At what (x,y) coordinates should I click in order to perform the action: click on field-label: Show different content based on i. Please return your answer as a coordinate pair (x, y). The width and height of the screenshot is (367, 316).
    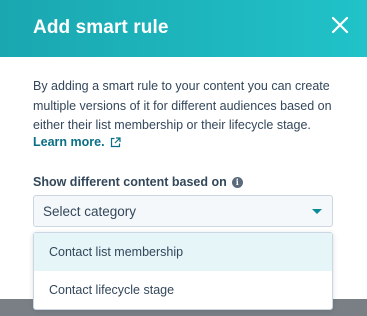
    Looking at the image, I should click on (138, 182).